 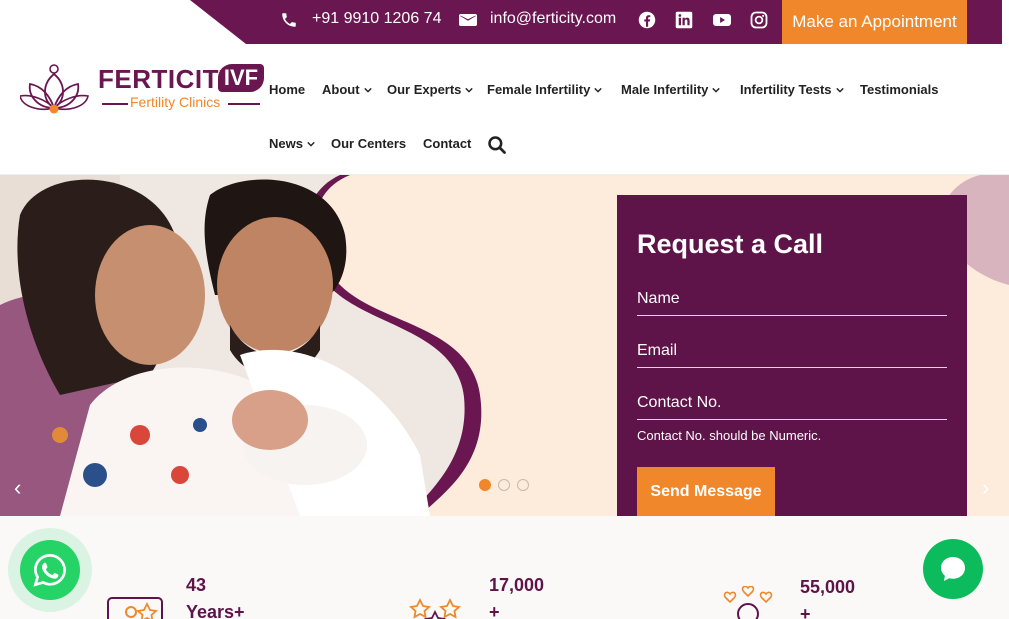 What do you see at coordinates (215, 610) in the screenshot?
I see `stat-suffix-1: Years+` at bounding box center [215, 610].